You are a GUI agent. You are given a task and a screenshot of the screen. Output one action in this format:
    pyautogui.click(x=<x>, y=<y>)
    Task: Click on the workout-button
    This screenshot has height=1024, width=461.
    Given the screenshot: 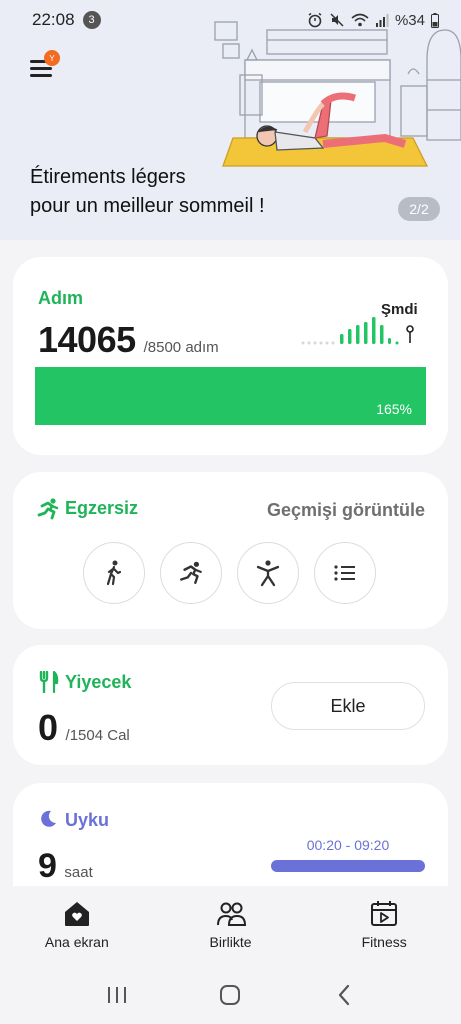 What is the action you would take?
    pyautogui.click(x=268, y=573)
    